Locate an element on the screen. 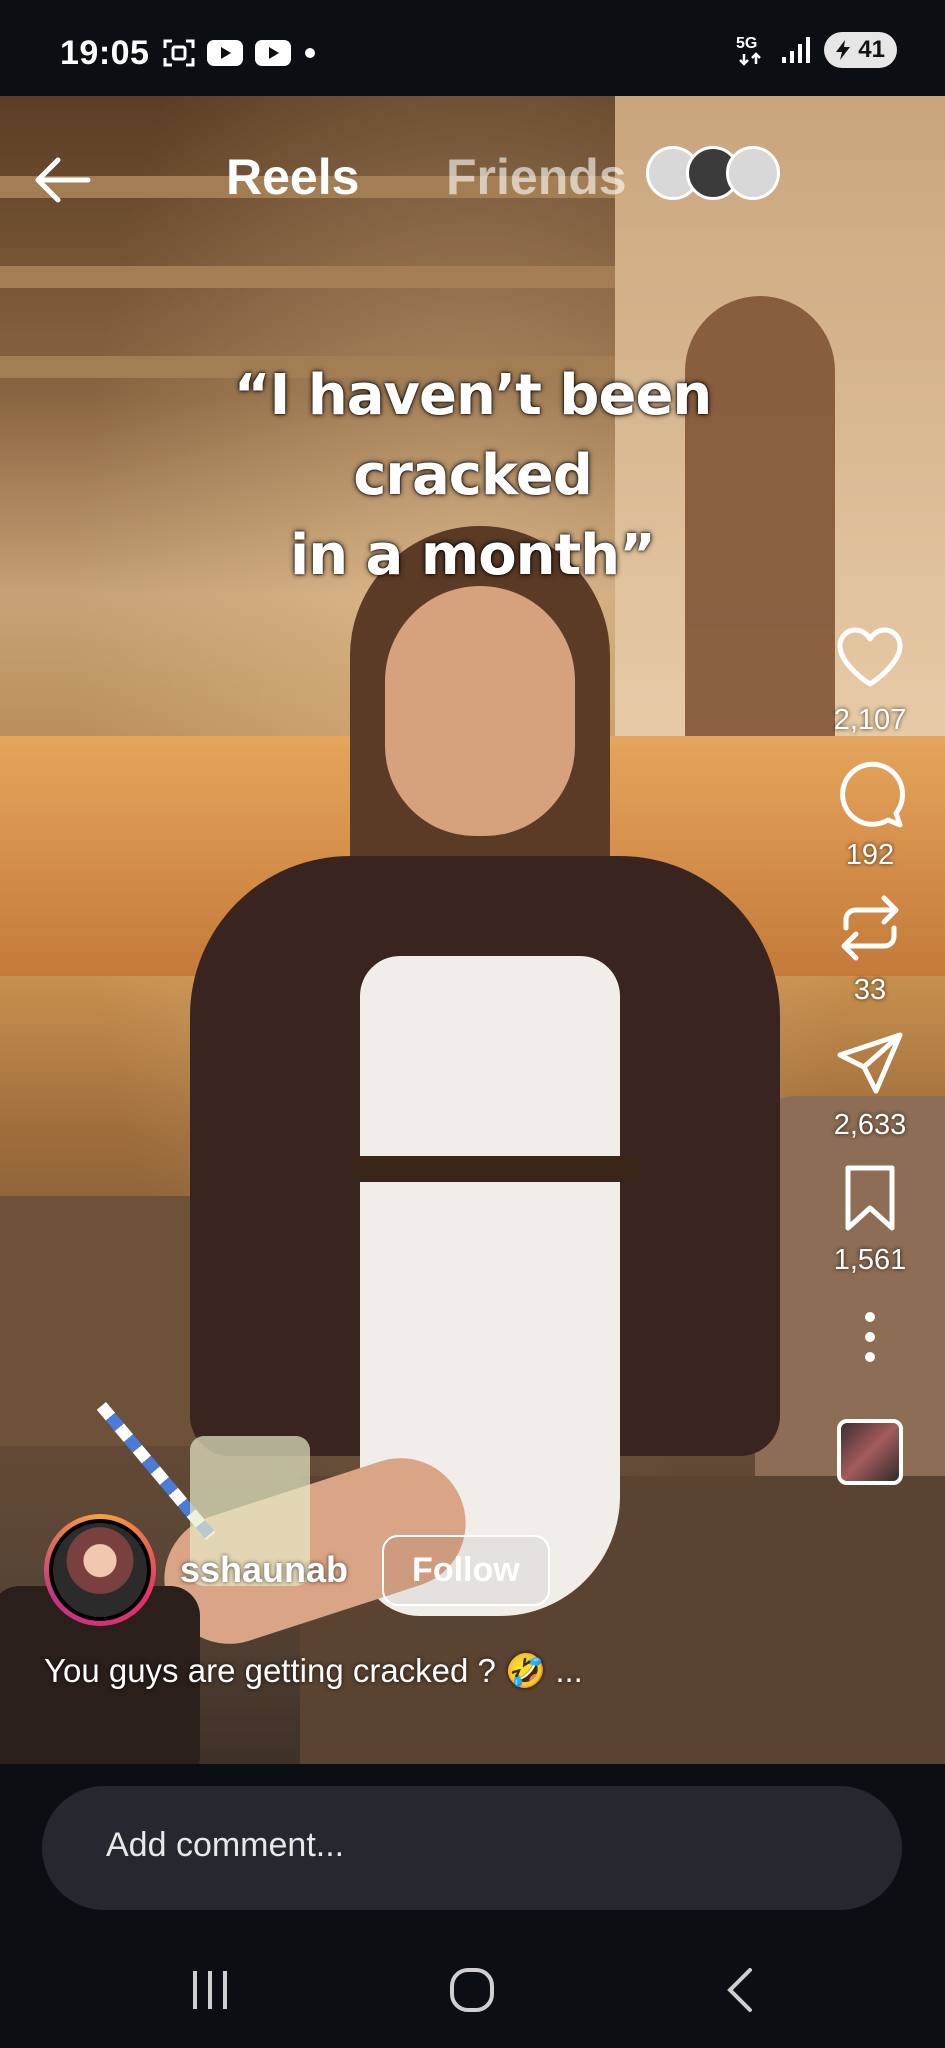 The height and width of the screenshot is (2048, 945). signal-icon is located at coordinates (796, 50).